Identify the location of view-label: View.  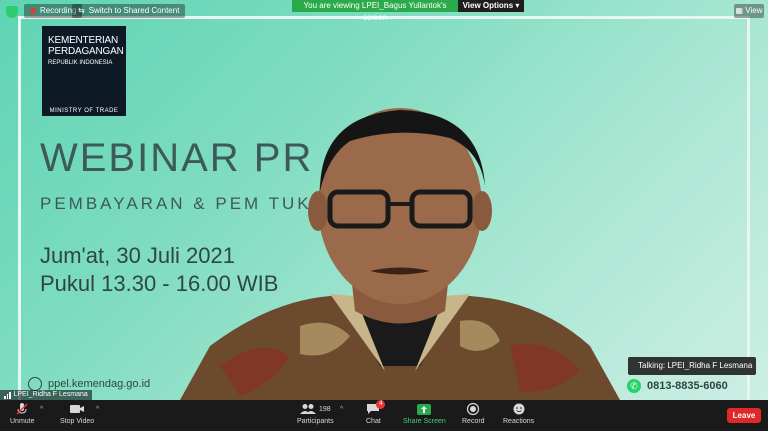
(754, 10).